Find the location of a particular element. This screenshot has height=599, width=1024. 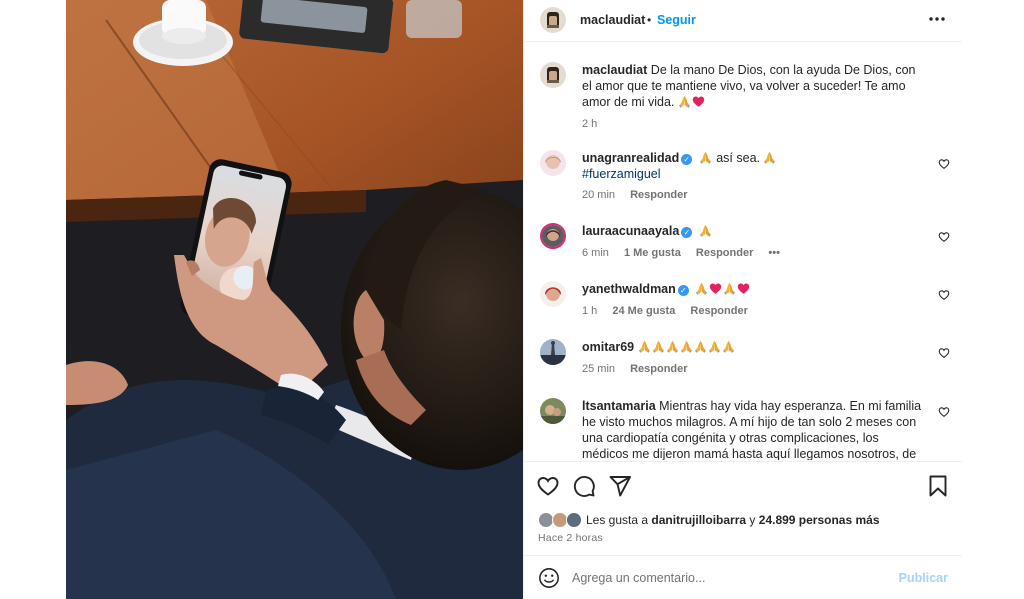

smile-icon is located at coordinates (549, 578).